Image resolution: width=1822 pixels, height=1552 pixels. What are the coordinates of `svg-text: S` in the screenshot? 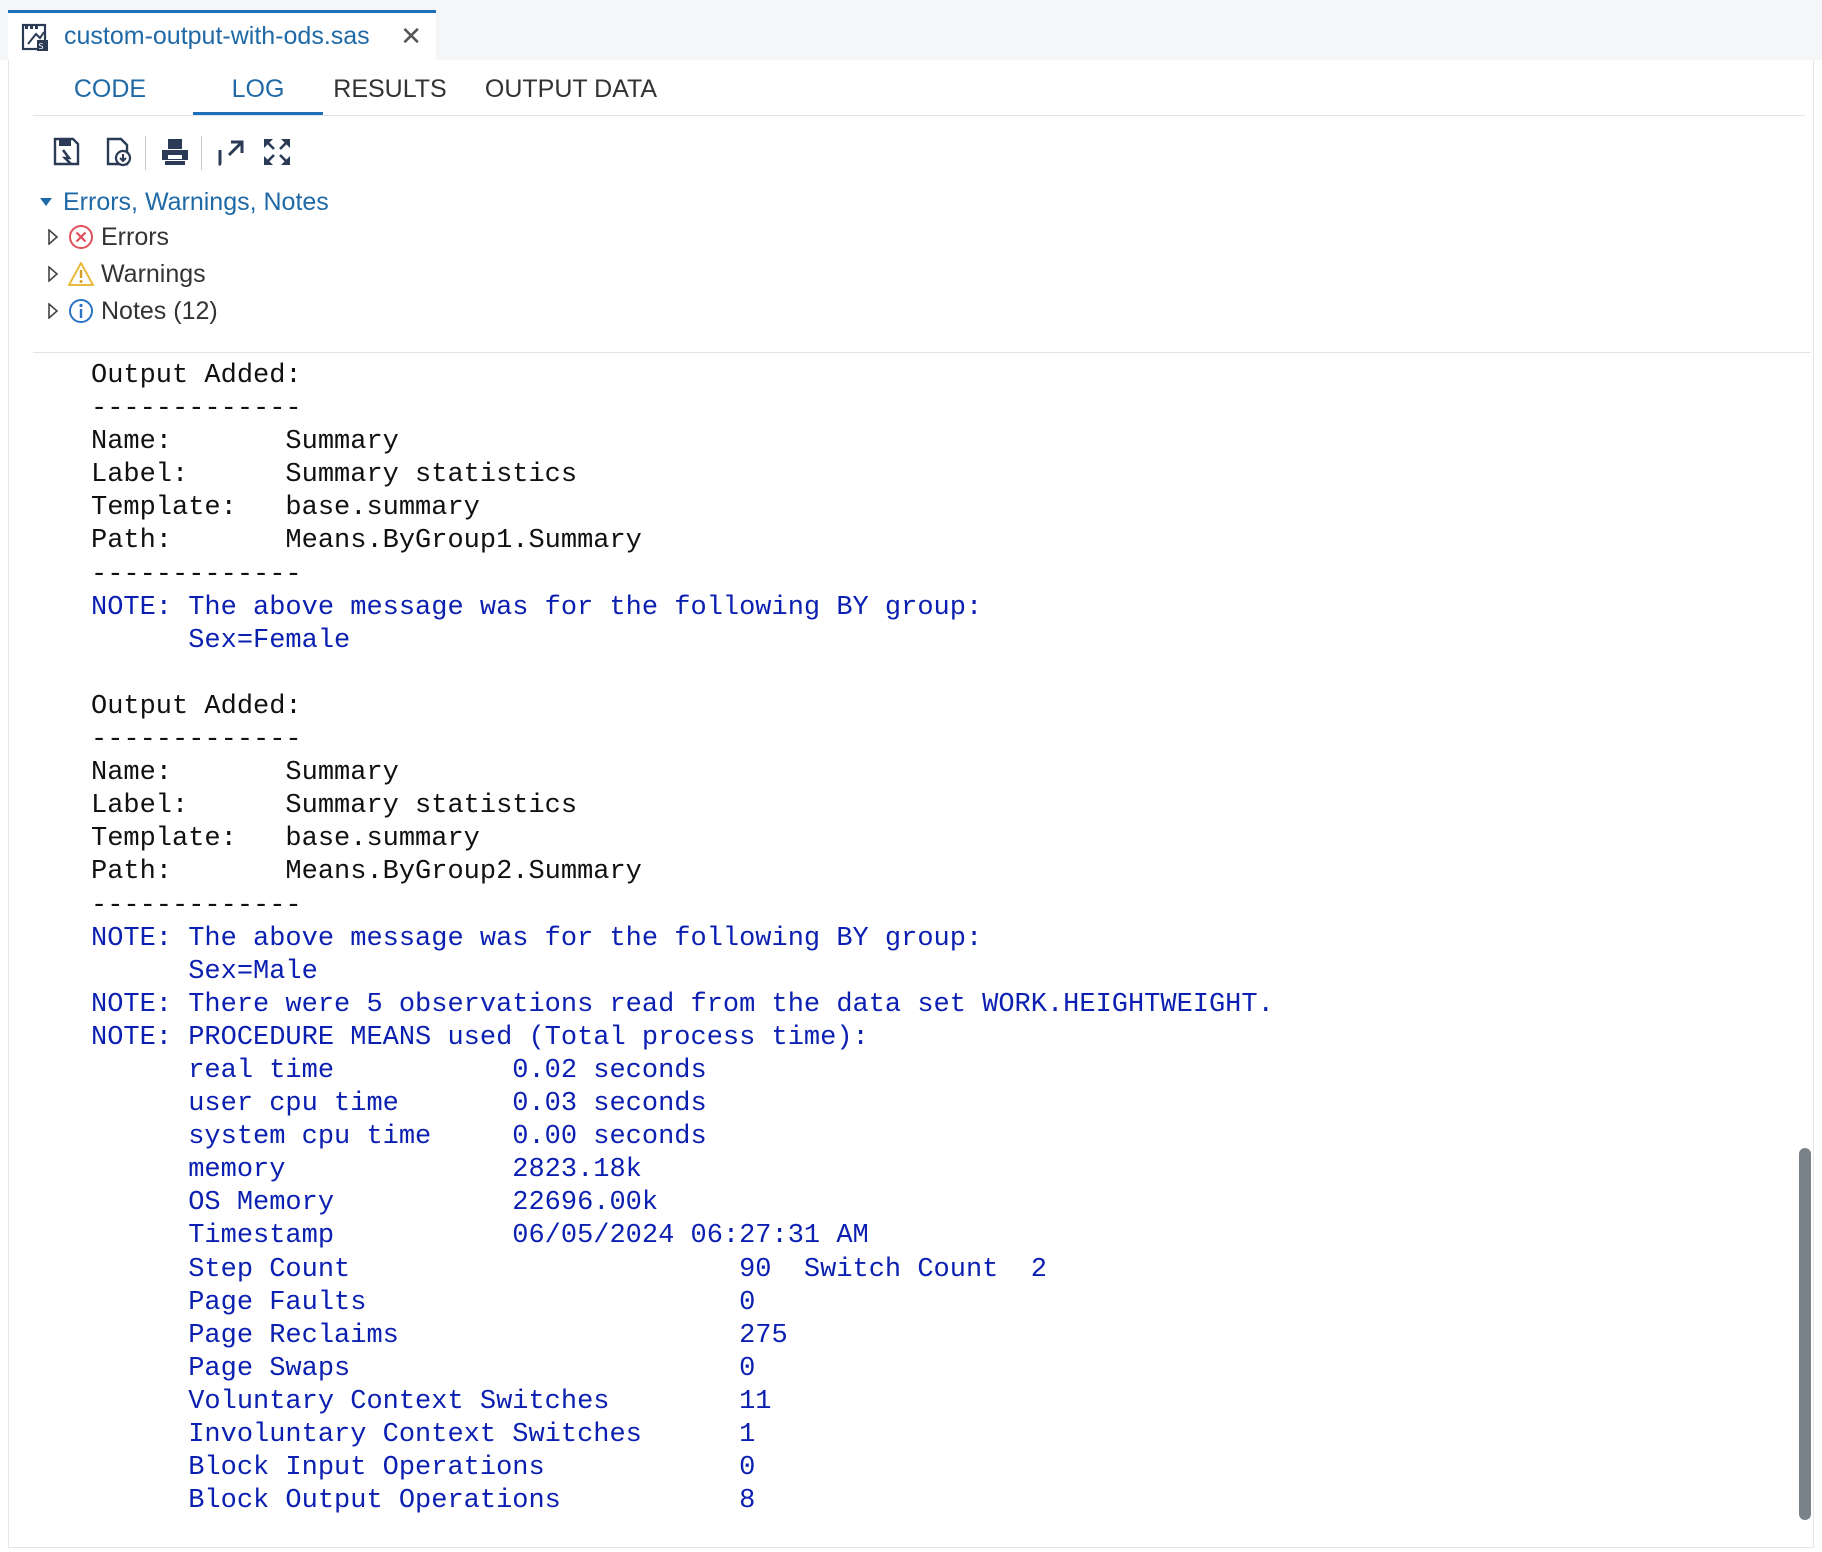 It's located at (41, 46).